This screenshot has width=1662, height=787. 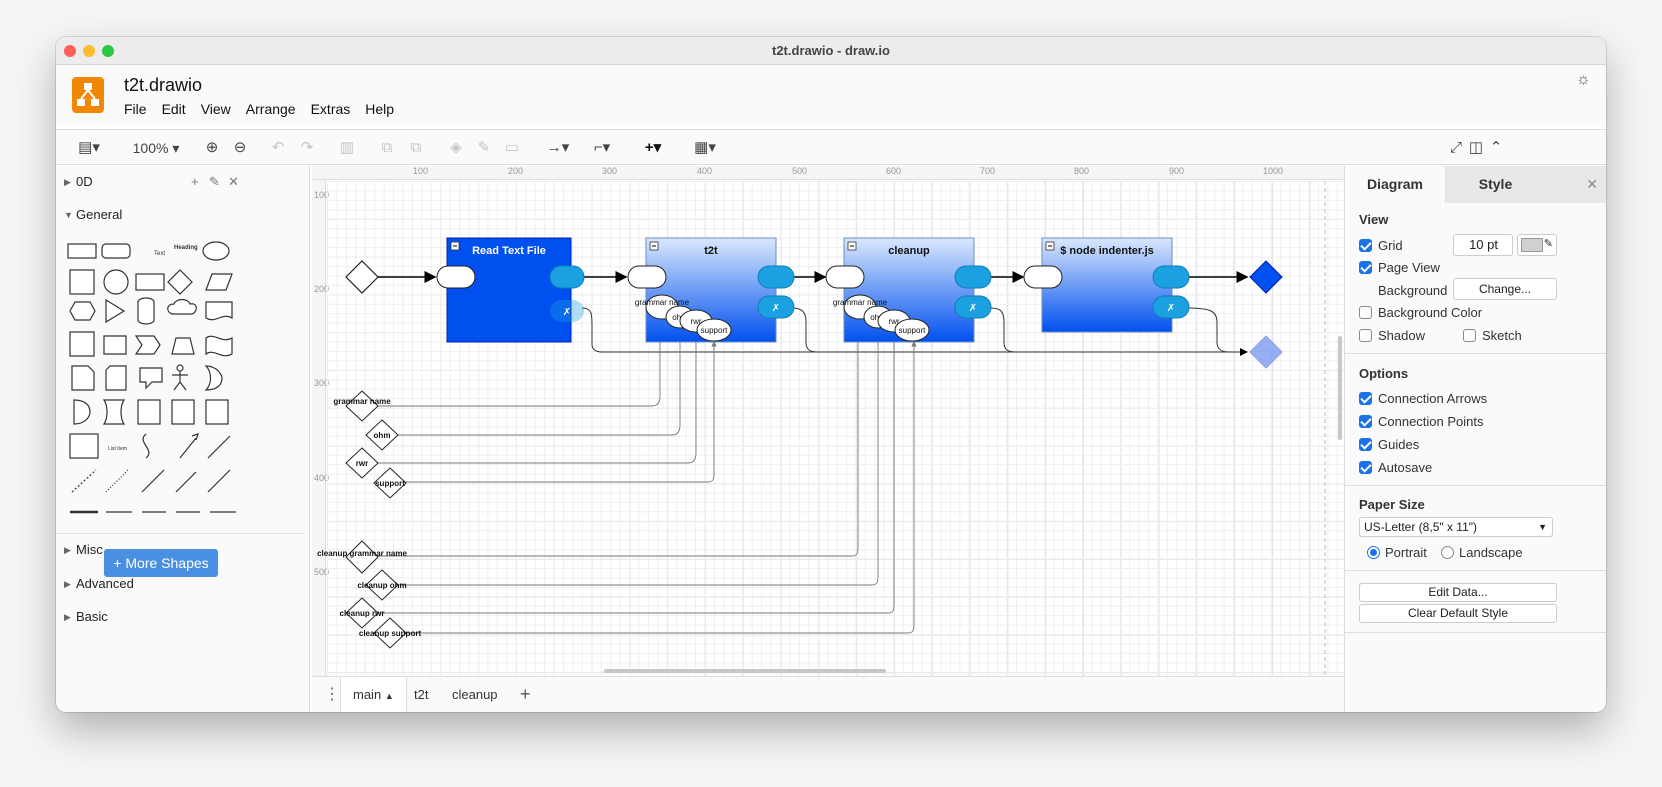 What do you see at coordinates (1395, 467) in the screenshot?
I see `autosave-checkbox: Autosave` at bounding box center [1395, 467].